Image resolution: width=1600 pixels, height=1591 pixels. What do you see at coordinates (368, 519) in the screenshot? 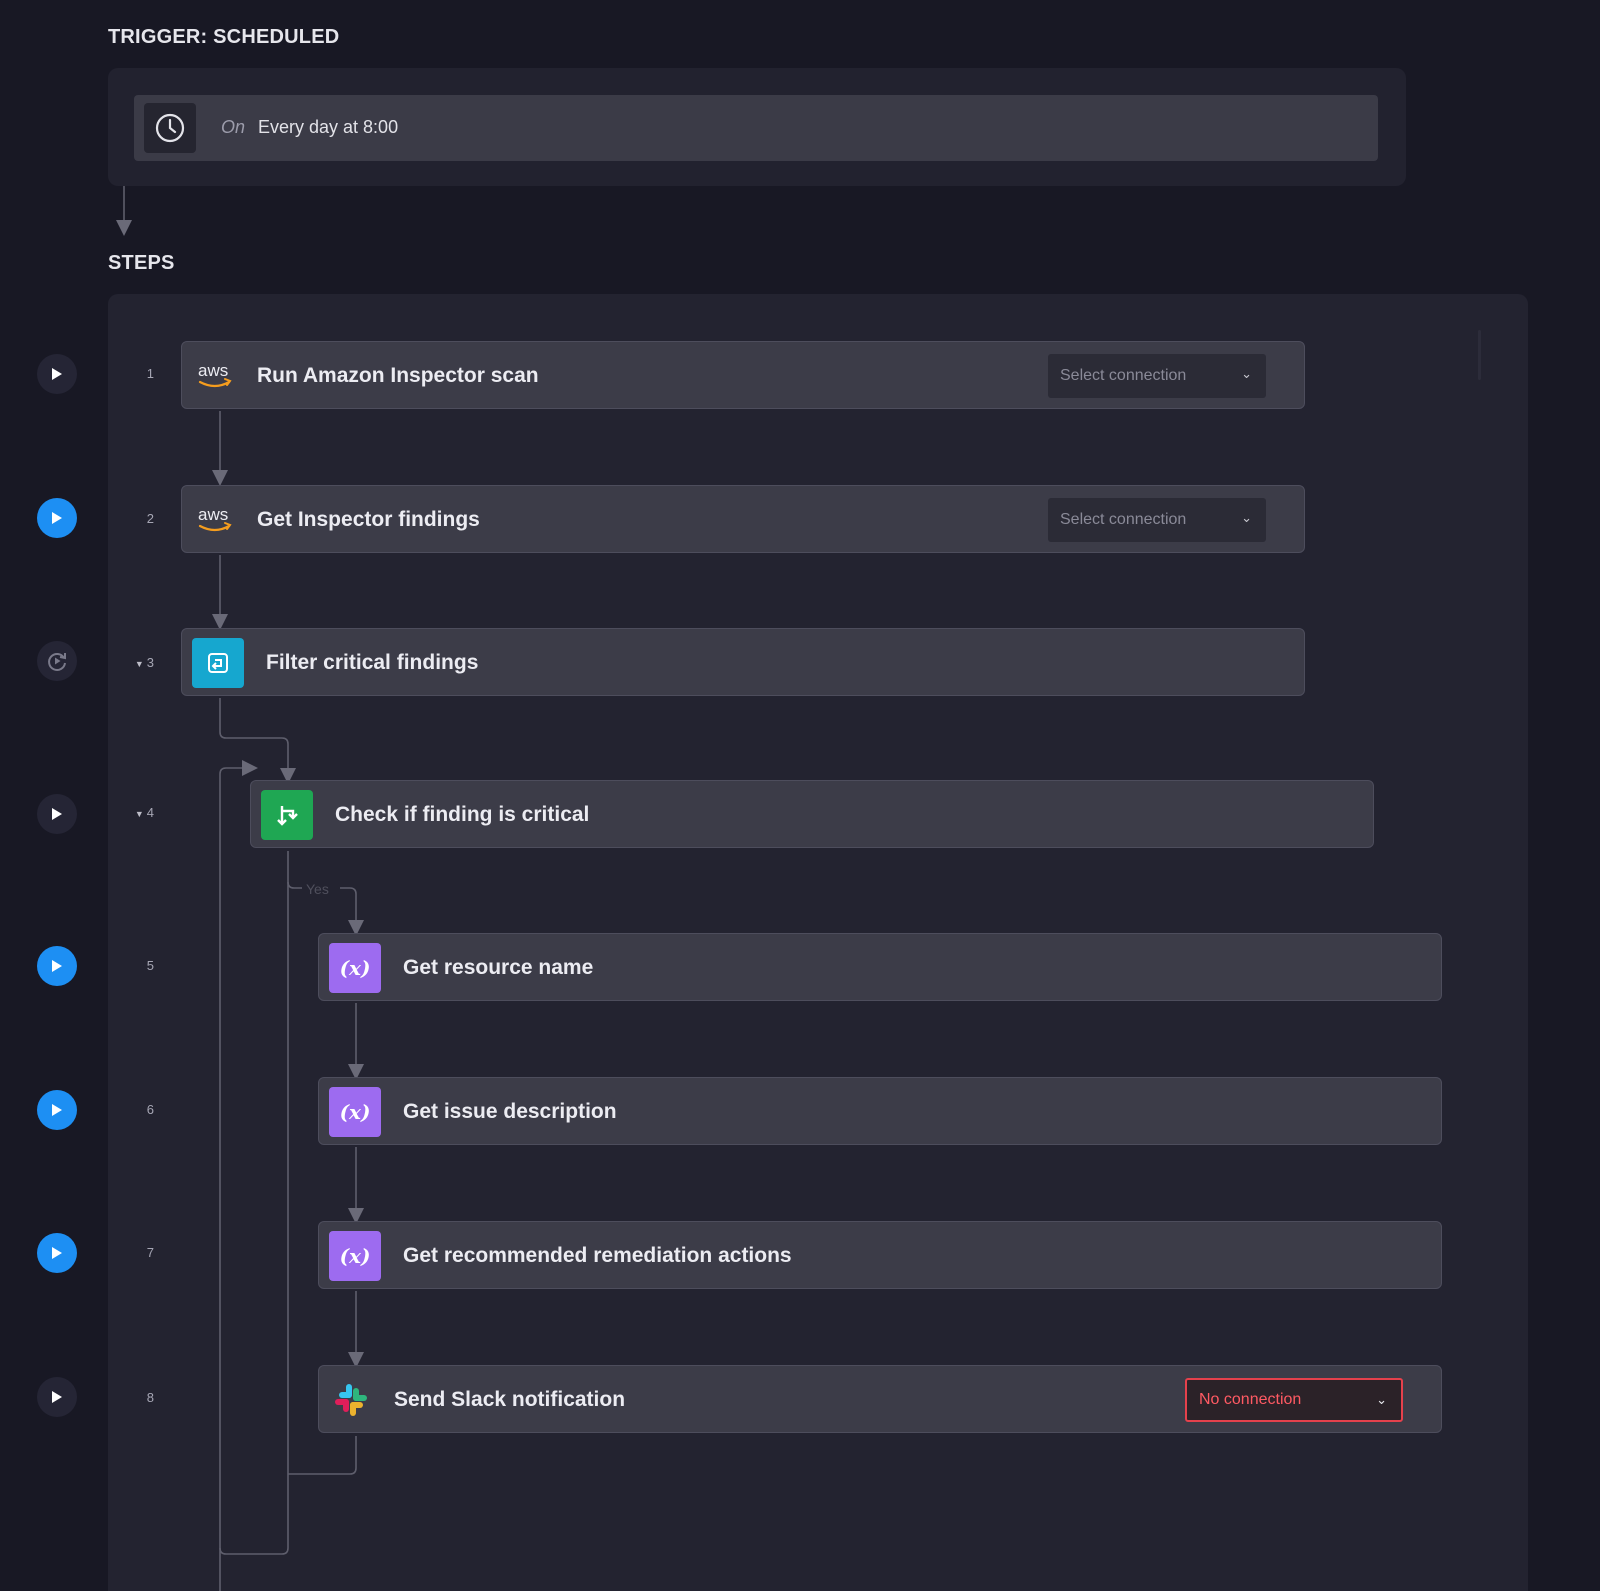
I see `step-2-title: Get Inspector findings` at bounding box center [368, 519].